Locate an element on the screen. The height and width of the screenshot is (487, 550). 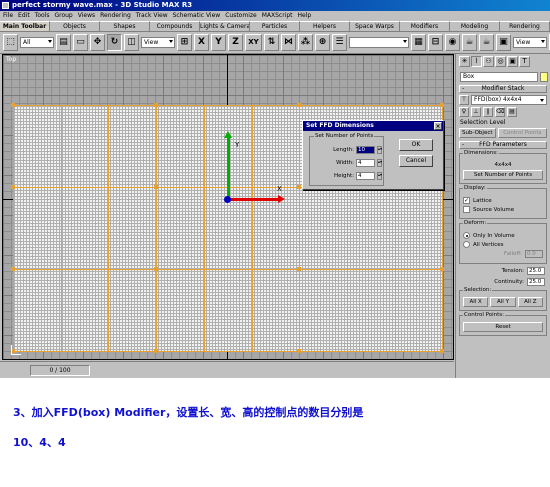
restrict-z-button: Z is located at coordinates (235, 42).